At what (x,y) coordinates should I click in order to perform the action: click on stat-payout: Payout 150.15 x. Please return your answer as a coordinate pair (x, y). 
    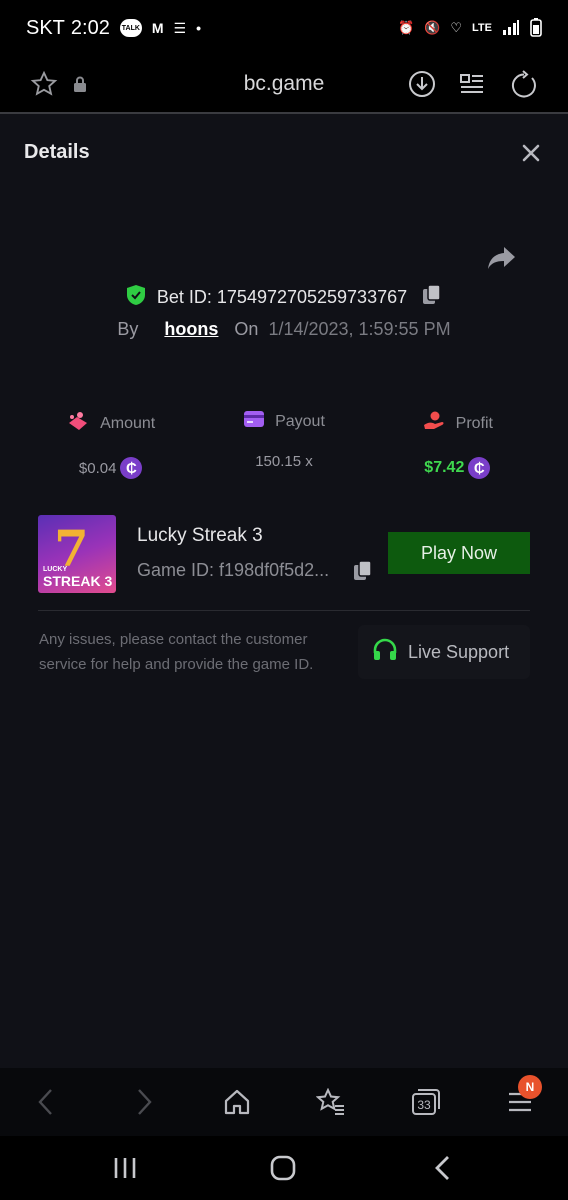
    Looking at the image, I should click on (283, 436).